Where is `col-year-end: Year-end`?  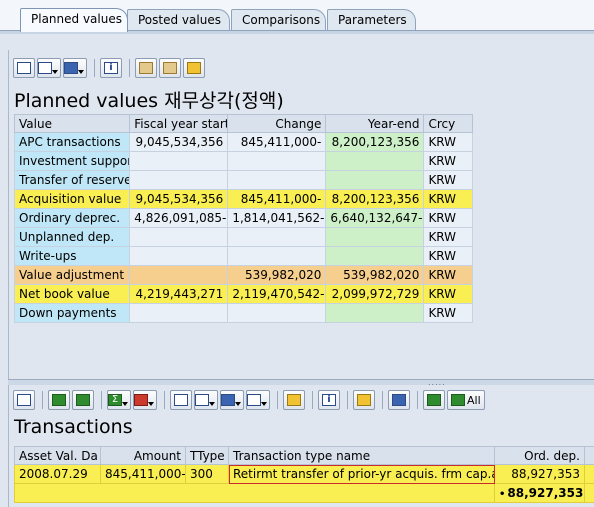
col-year-end: Year-end is located at coordinates (375, 123).